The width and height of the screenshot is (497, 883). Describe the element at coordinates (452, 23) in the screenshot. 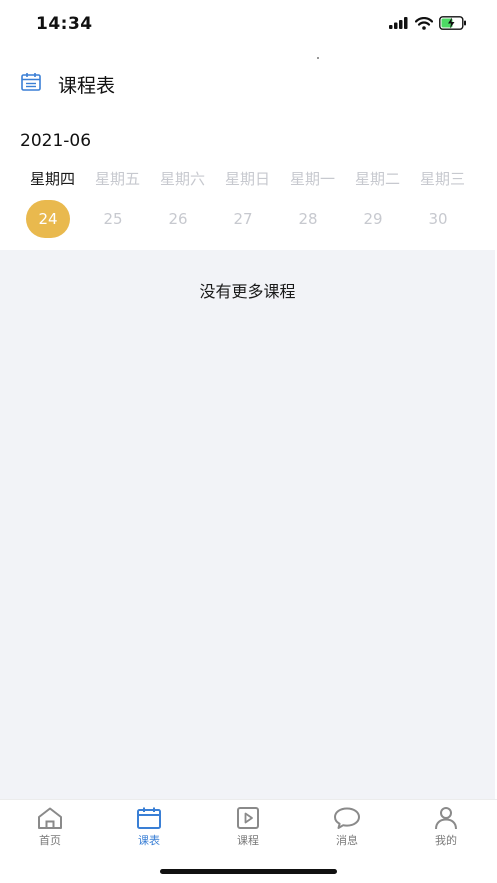

I see `battery-charging-icon` at that location.